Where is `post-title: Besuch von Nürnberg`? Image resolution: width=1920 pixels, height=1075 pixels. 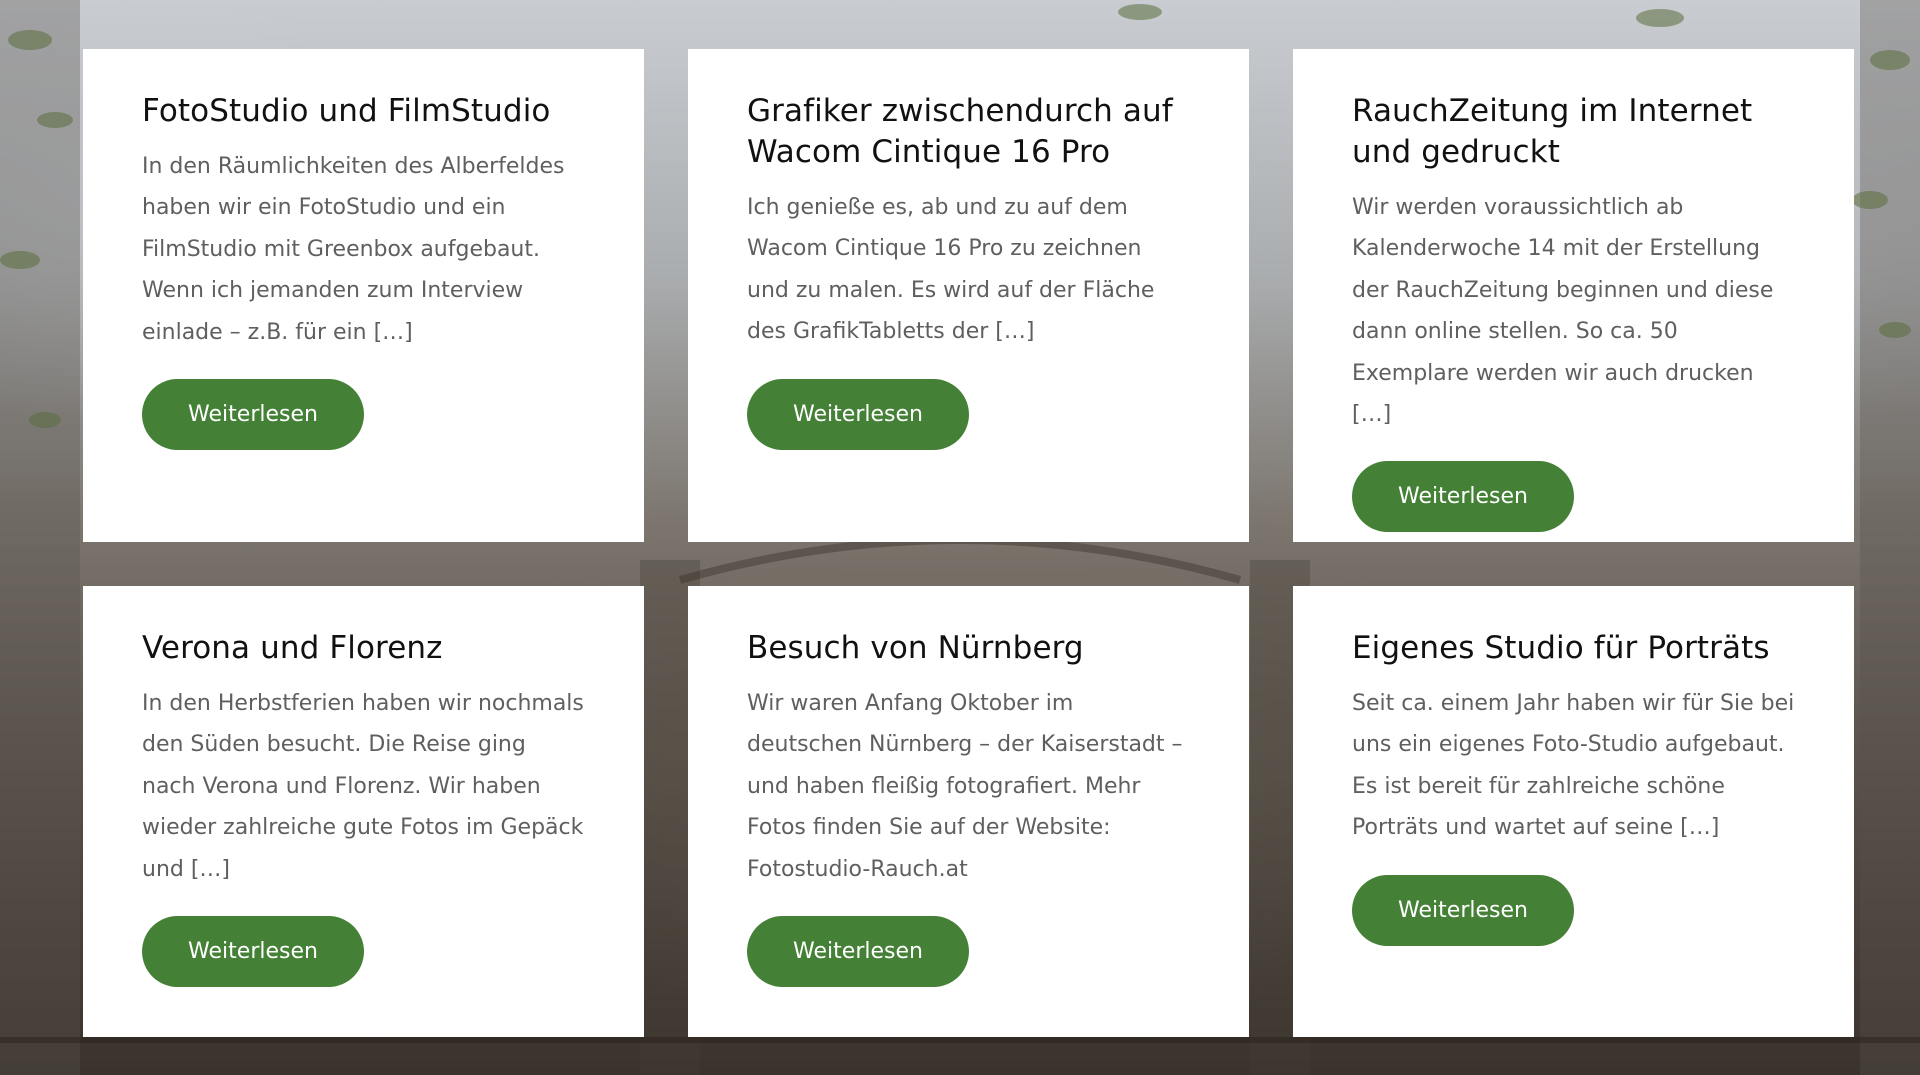 post-title: Besuch von Nürnberg is located at coordinates (915, 648).